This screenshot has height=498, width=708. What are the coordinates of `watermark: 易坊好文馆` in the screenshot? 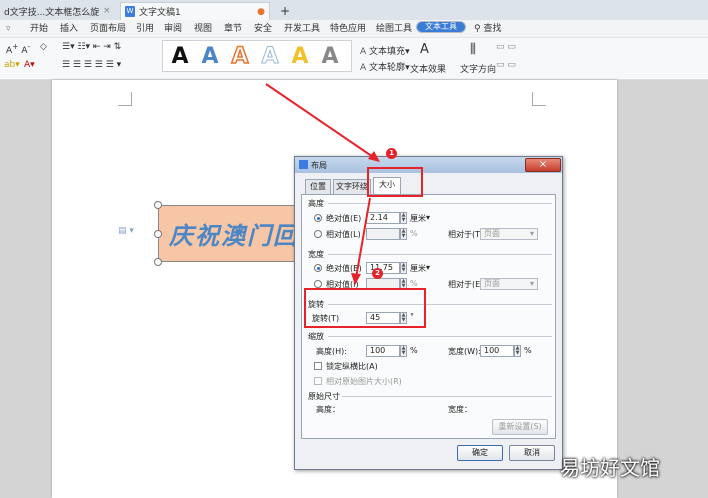 It's located at (610, 468).